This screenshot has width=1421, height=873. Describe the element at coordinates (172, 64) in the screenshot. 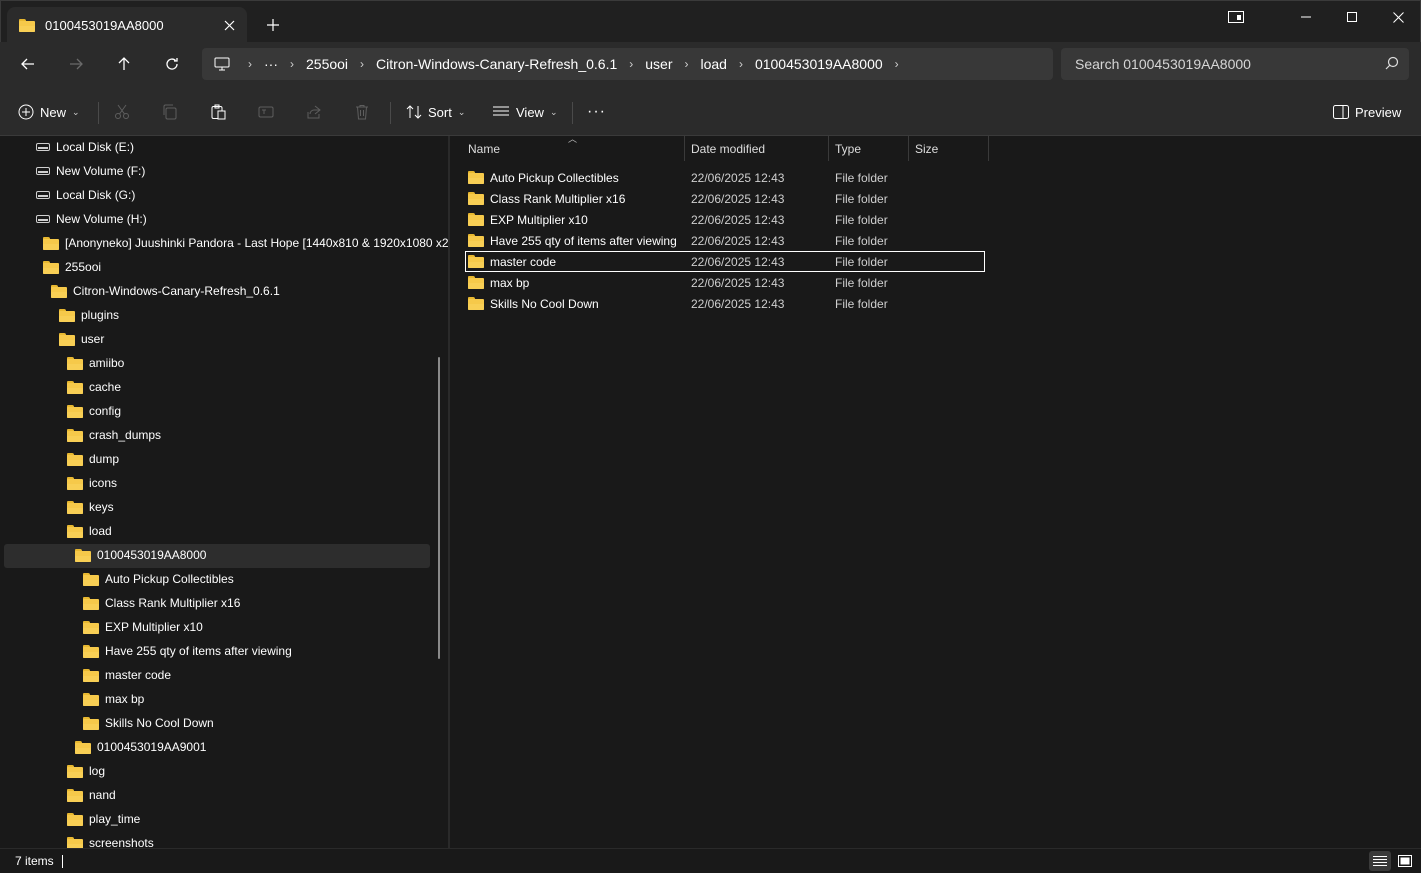

I see `refresh-button` at that location.